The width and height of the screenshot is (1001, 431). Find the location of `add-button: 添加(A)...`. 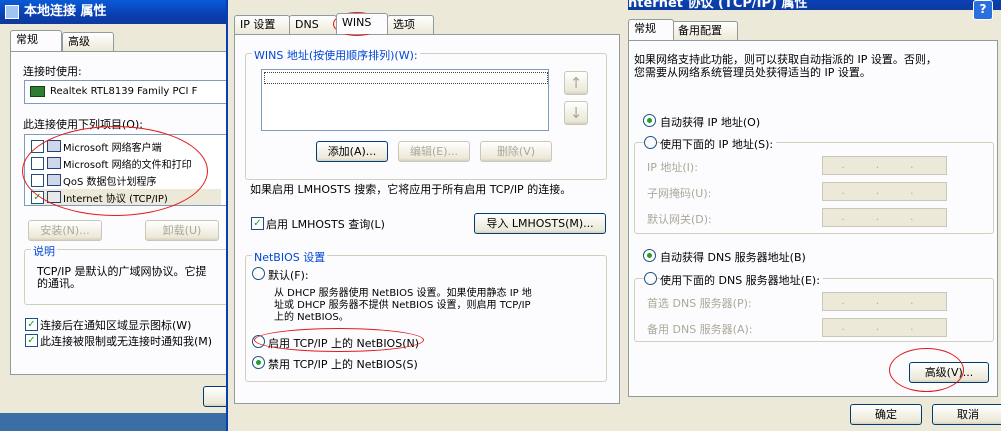

add-button: 添加(A)... is located at coordinates (352, 151).